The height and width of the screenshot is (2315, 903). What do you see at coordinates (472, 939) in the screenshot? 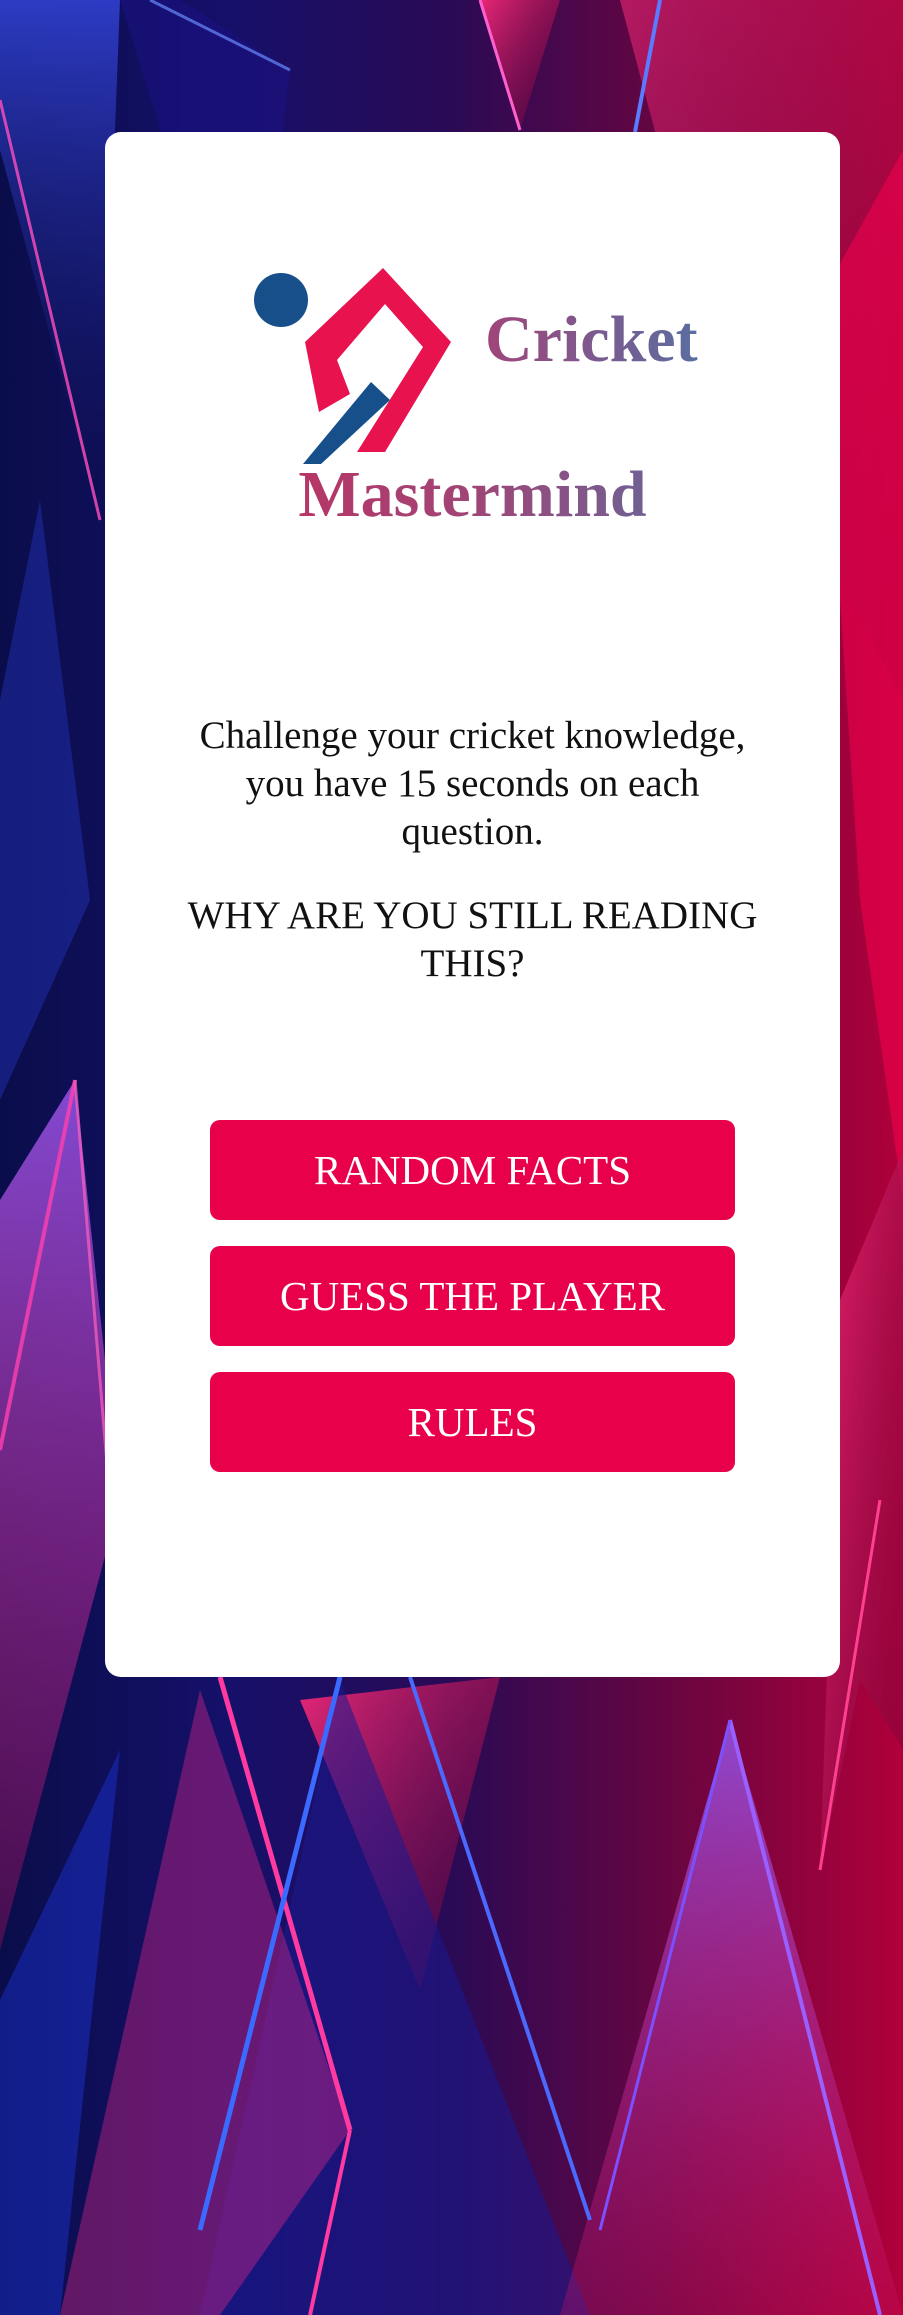
I see `intro-shout: WHY ARE YOU STILL READING THIS?` at bounding box center [472, 939].